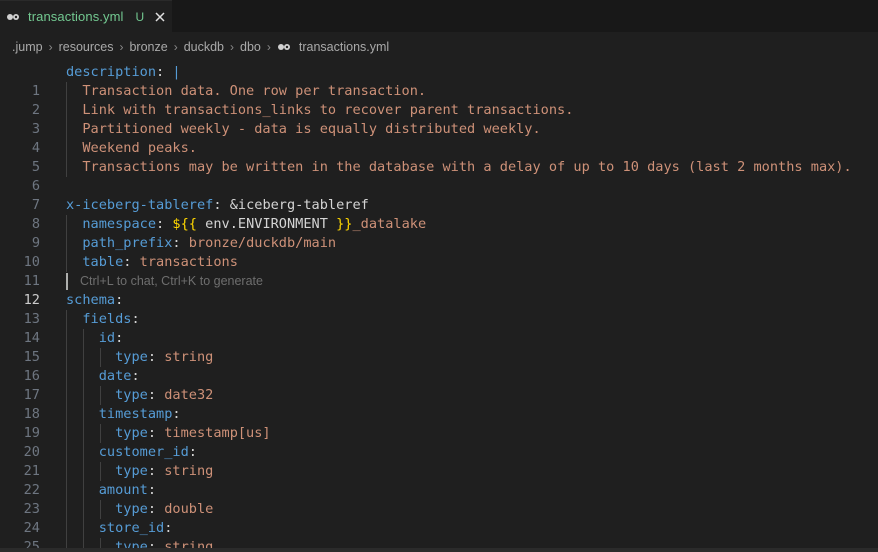 The image size is (878, 552). Describe the element at coordinates (439, 347) in the screenshot. I see `code-line: 15 id:` at that location.